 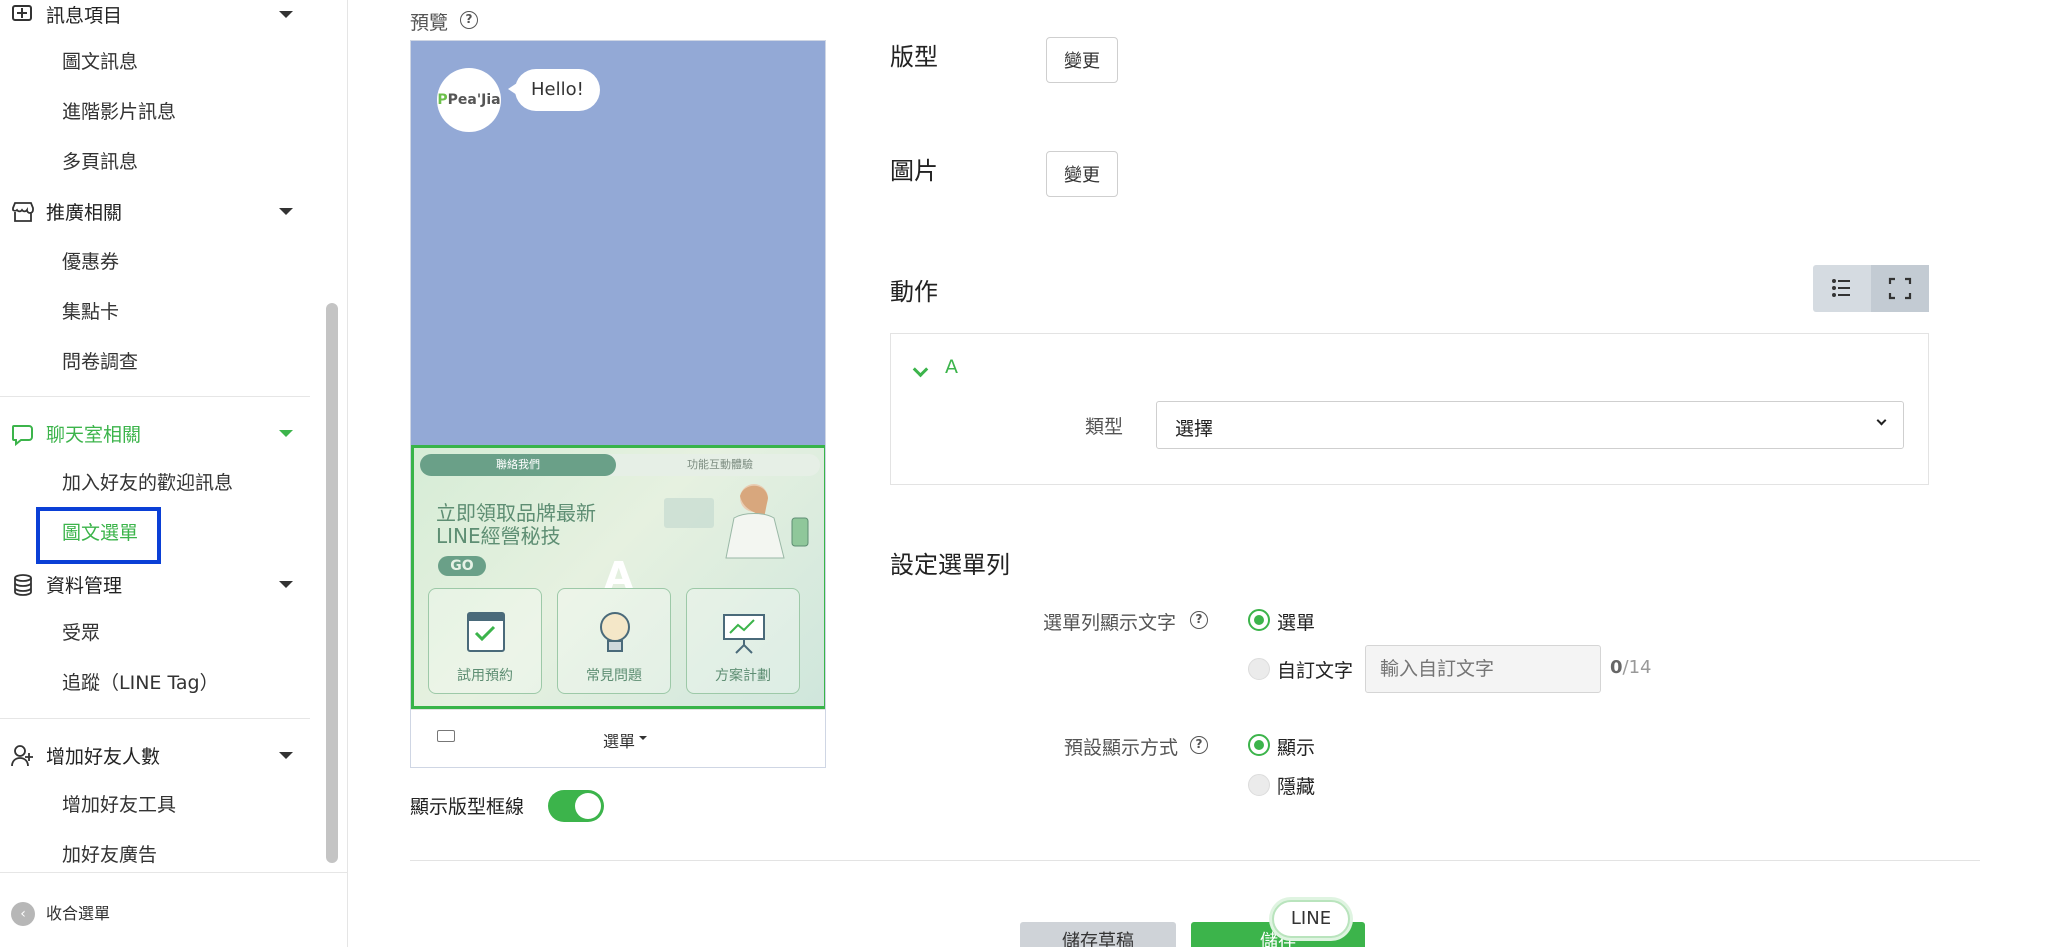 What do you see at coordinates (736, 521) in the screenshot?
I see `illustration-person` at bounding box center [736, 521].